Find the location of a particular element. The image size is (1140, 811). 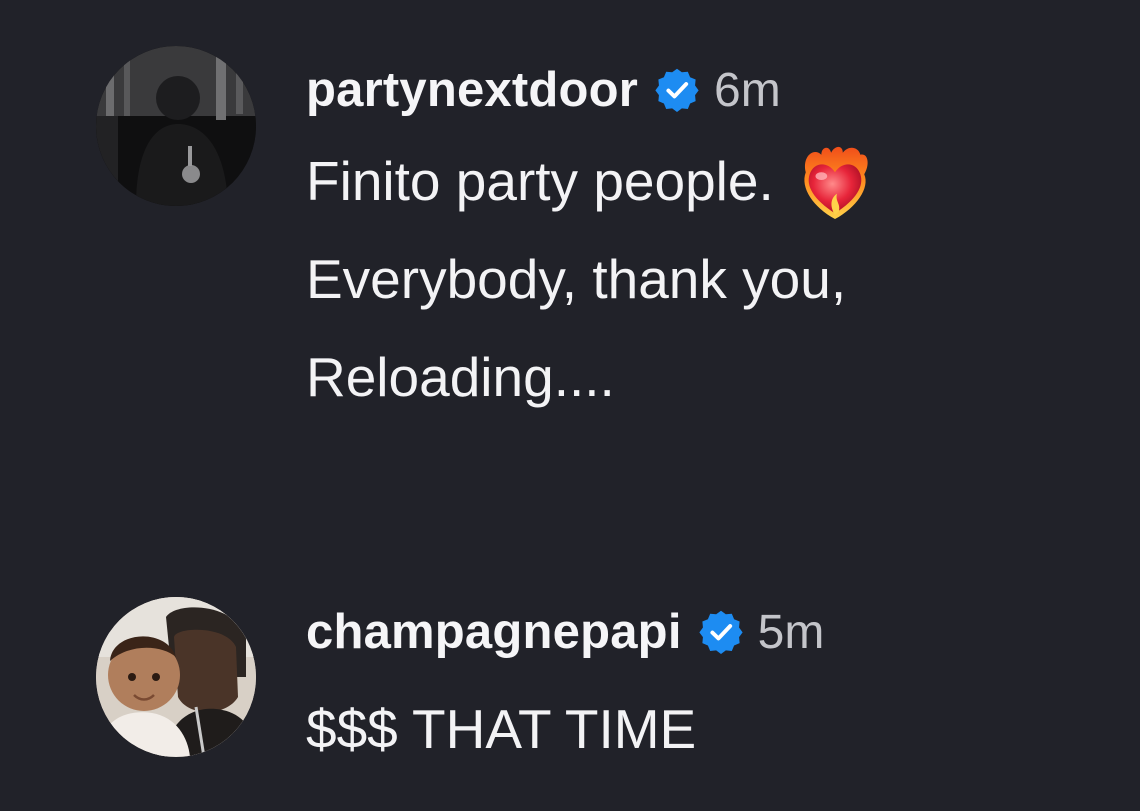

timestamp: 5m is located at coordinates (791, 632).